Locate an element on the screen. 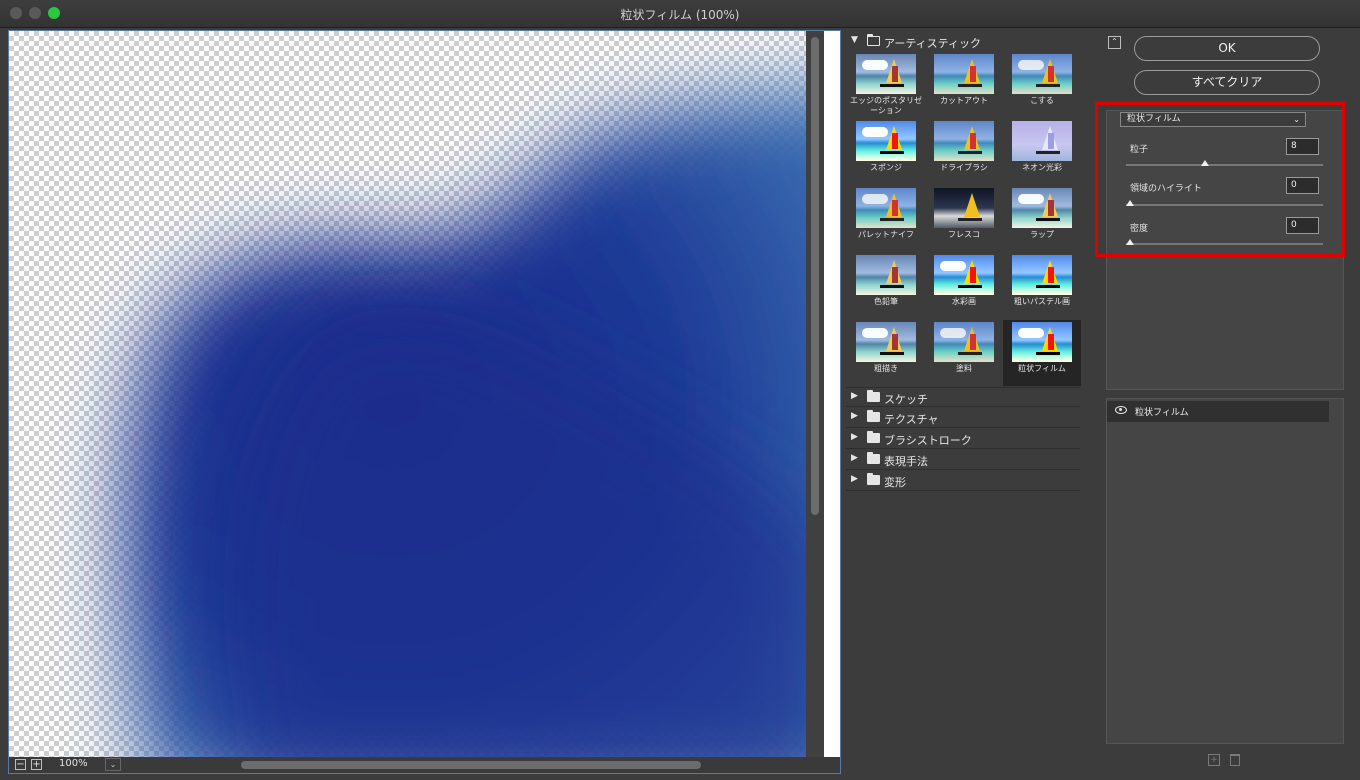  ok-button: OK is located at coordinates (1227, 48).